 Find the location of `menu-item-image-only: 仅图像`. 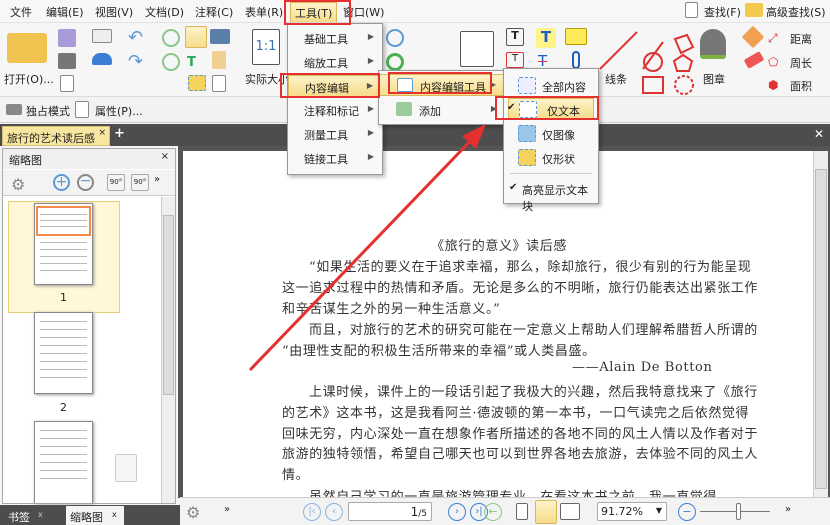

menu-item-image-only: 仅图像 is located at coordinates (551, 134).